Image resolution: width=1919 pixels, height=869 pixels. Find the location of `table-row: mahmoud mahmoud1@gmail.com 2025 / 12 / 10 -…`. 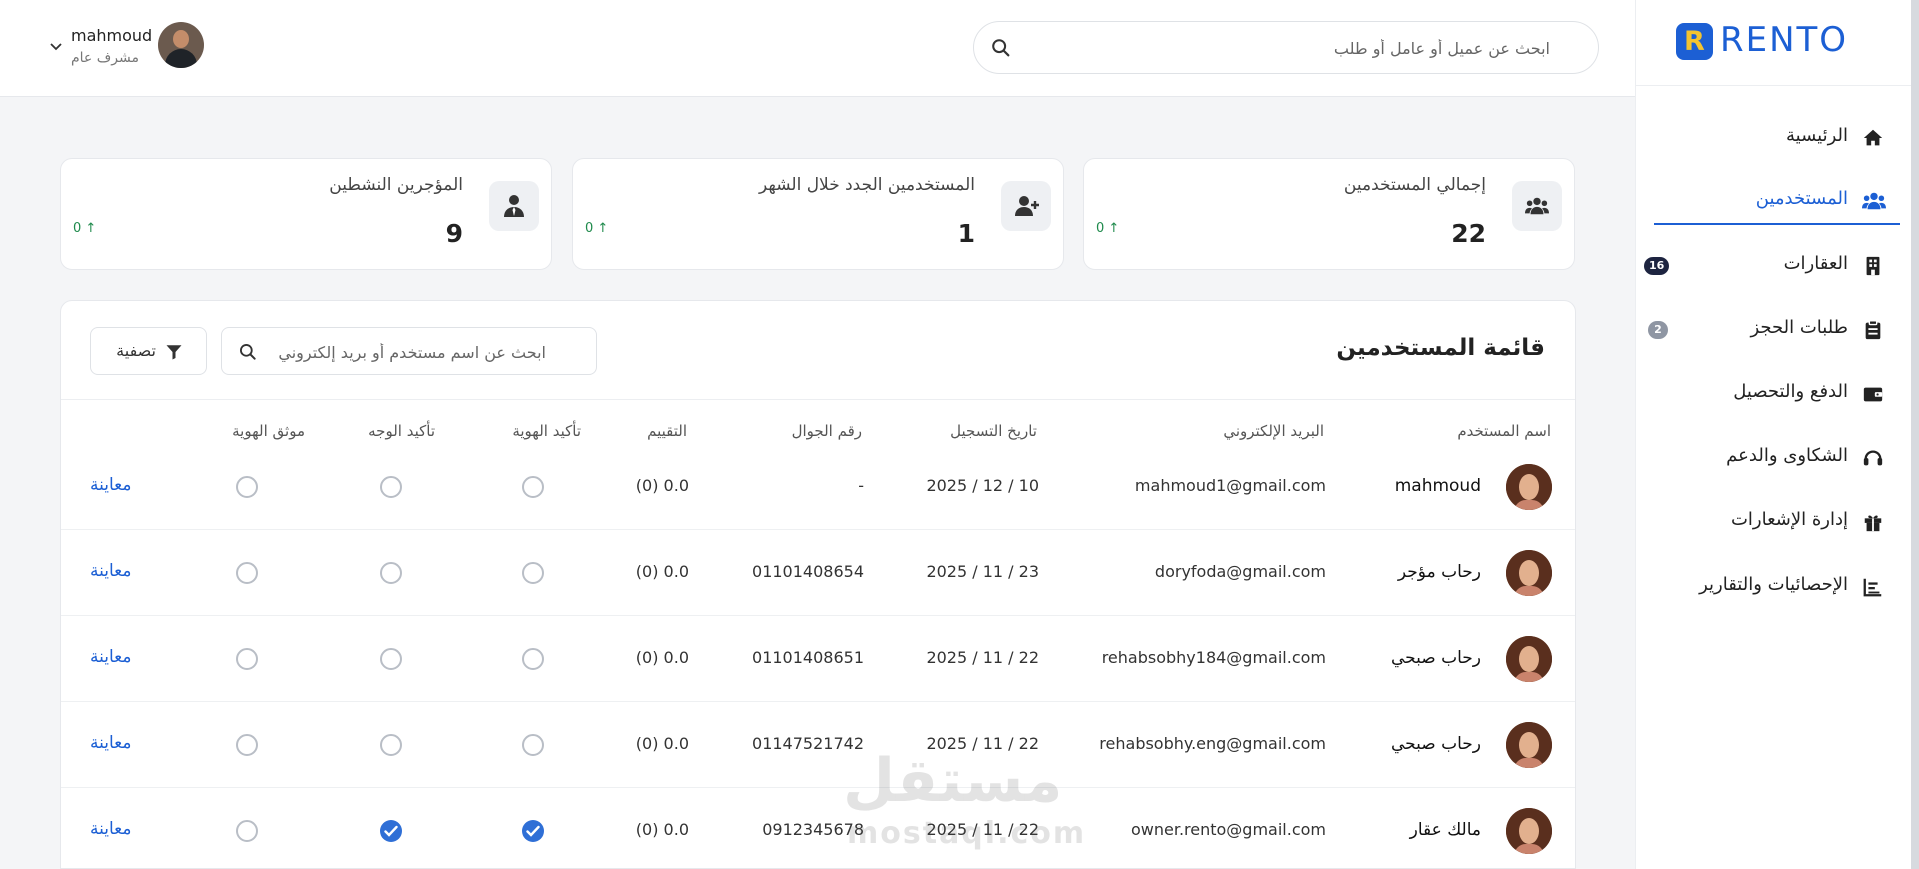

table-row: mahmoud mahmoud1@gmail.com 2025 / 12 / 10 -… is located at coordinates (818, 487).